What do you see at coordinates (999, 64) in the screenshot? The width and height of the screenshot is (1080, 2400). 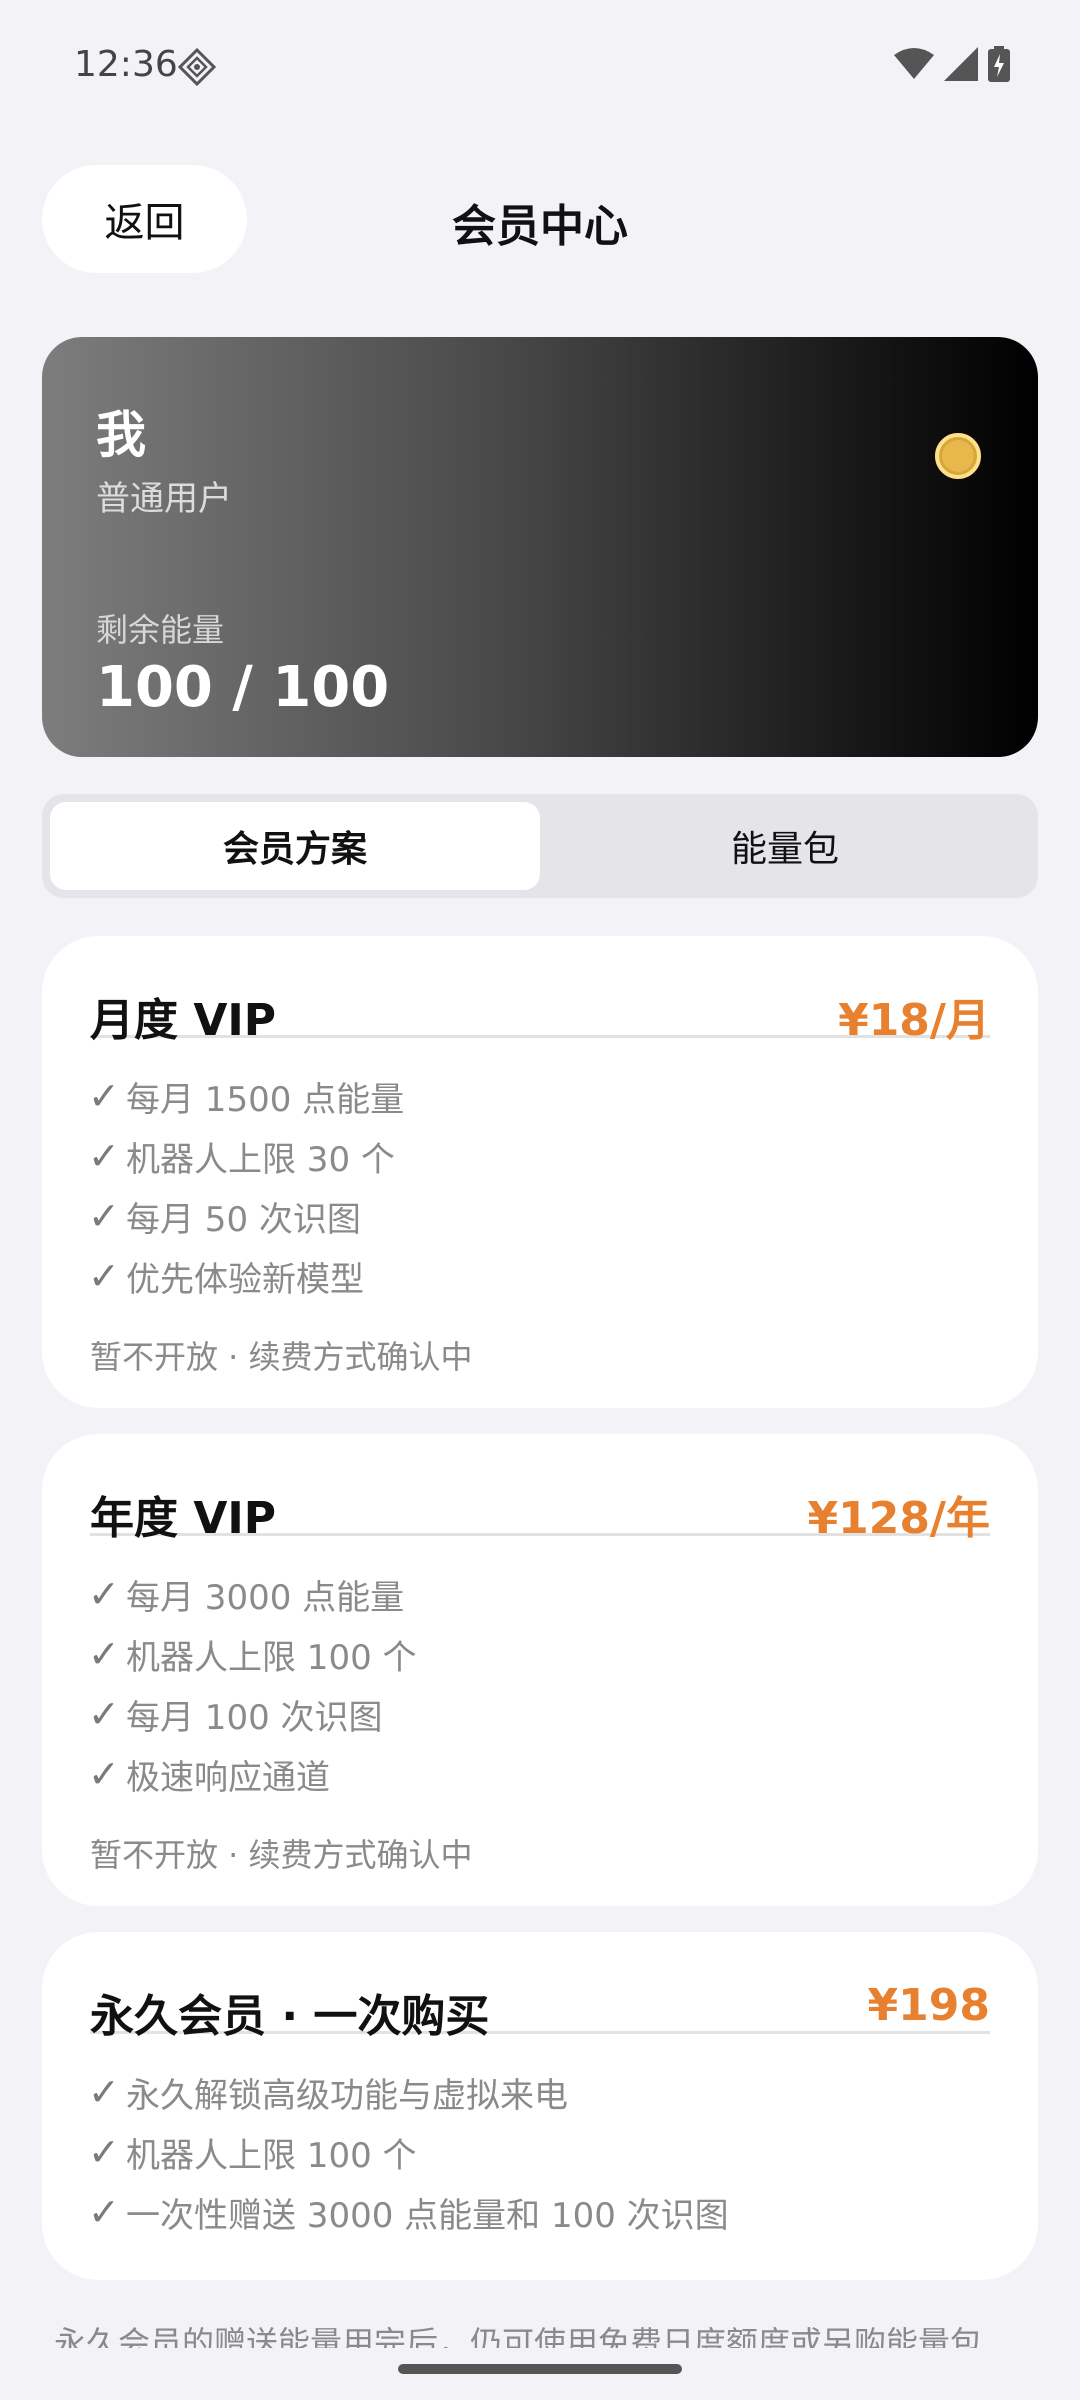 I see `battery-icon` at bounding box center [999, 64].